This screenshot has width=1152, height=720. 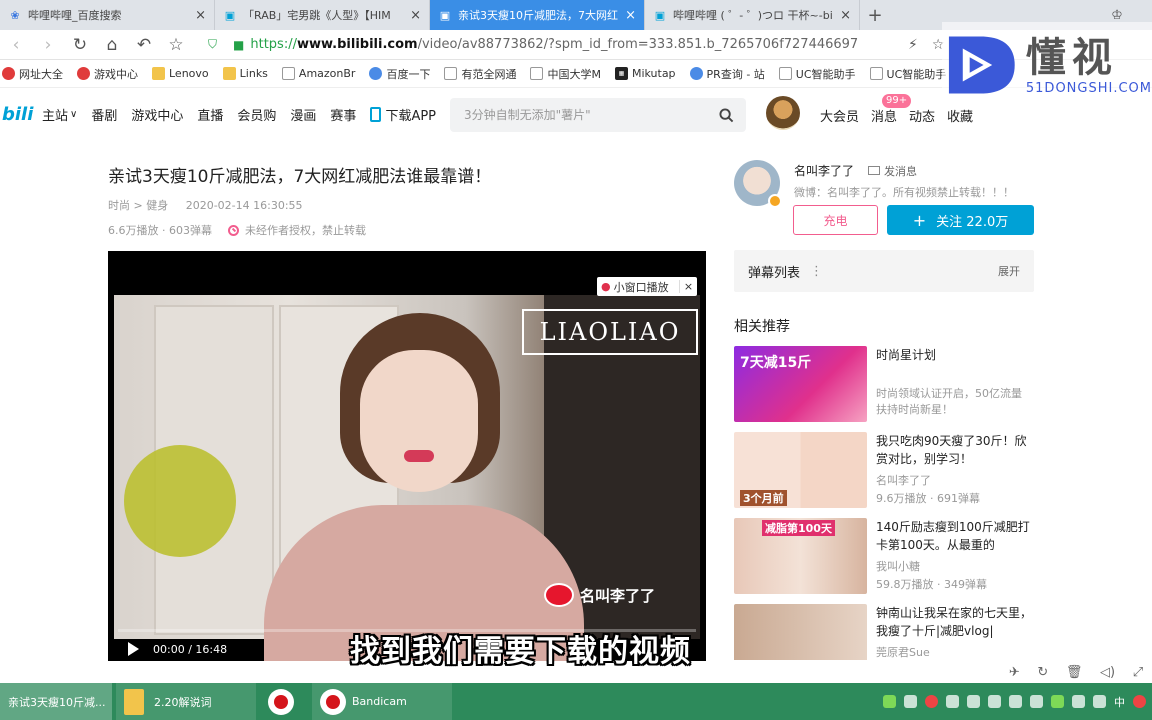 I want to click on expand-button: 展开, so click(x=1009, y=271).